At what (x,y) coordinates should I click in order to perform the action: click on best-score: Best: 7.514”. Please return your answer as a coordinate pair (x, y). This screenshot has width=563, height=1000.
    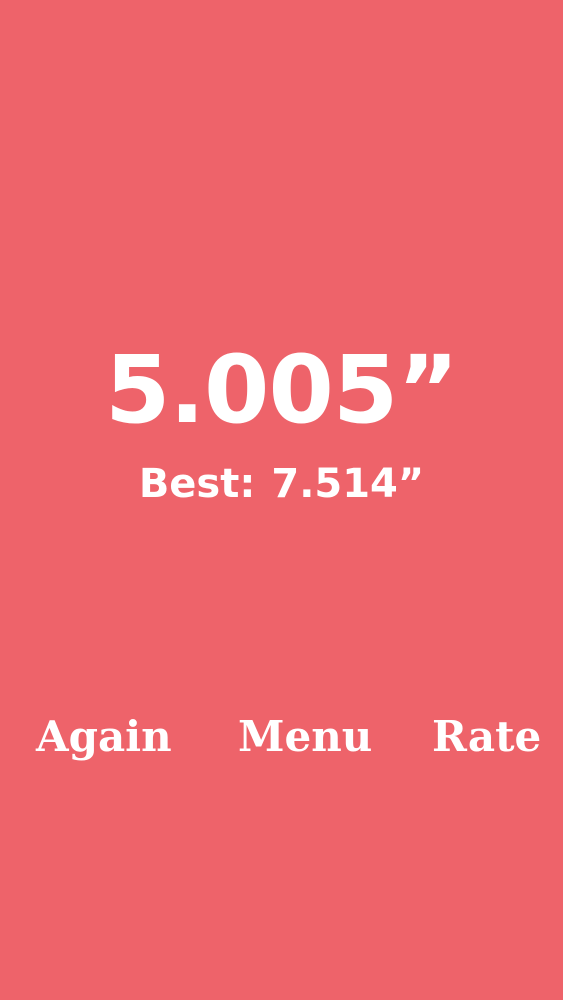
    Looking at the image, I should click on (281, 484).